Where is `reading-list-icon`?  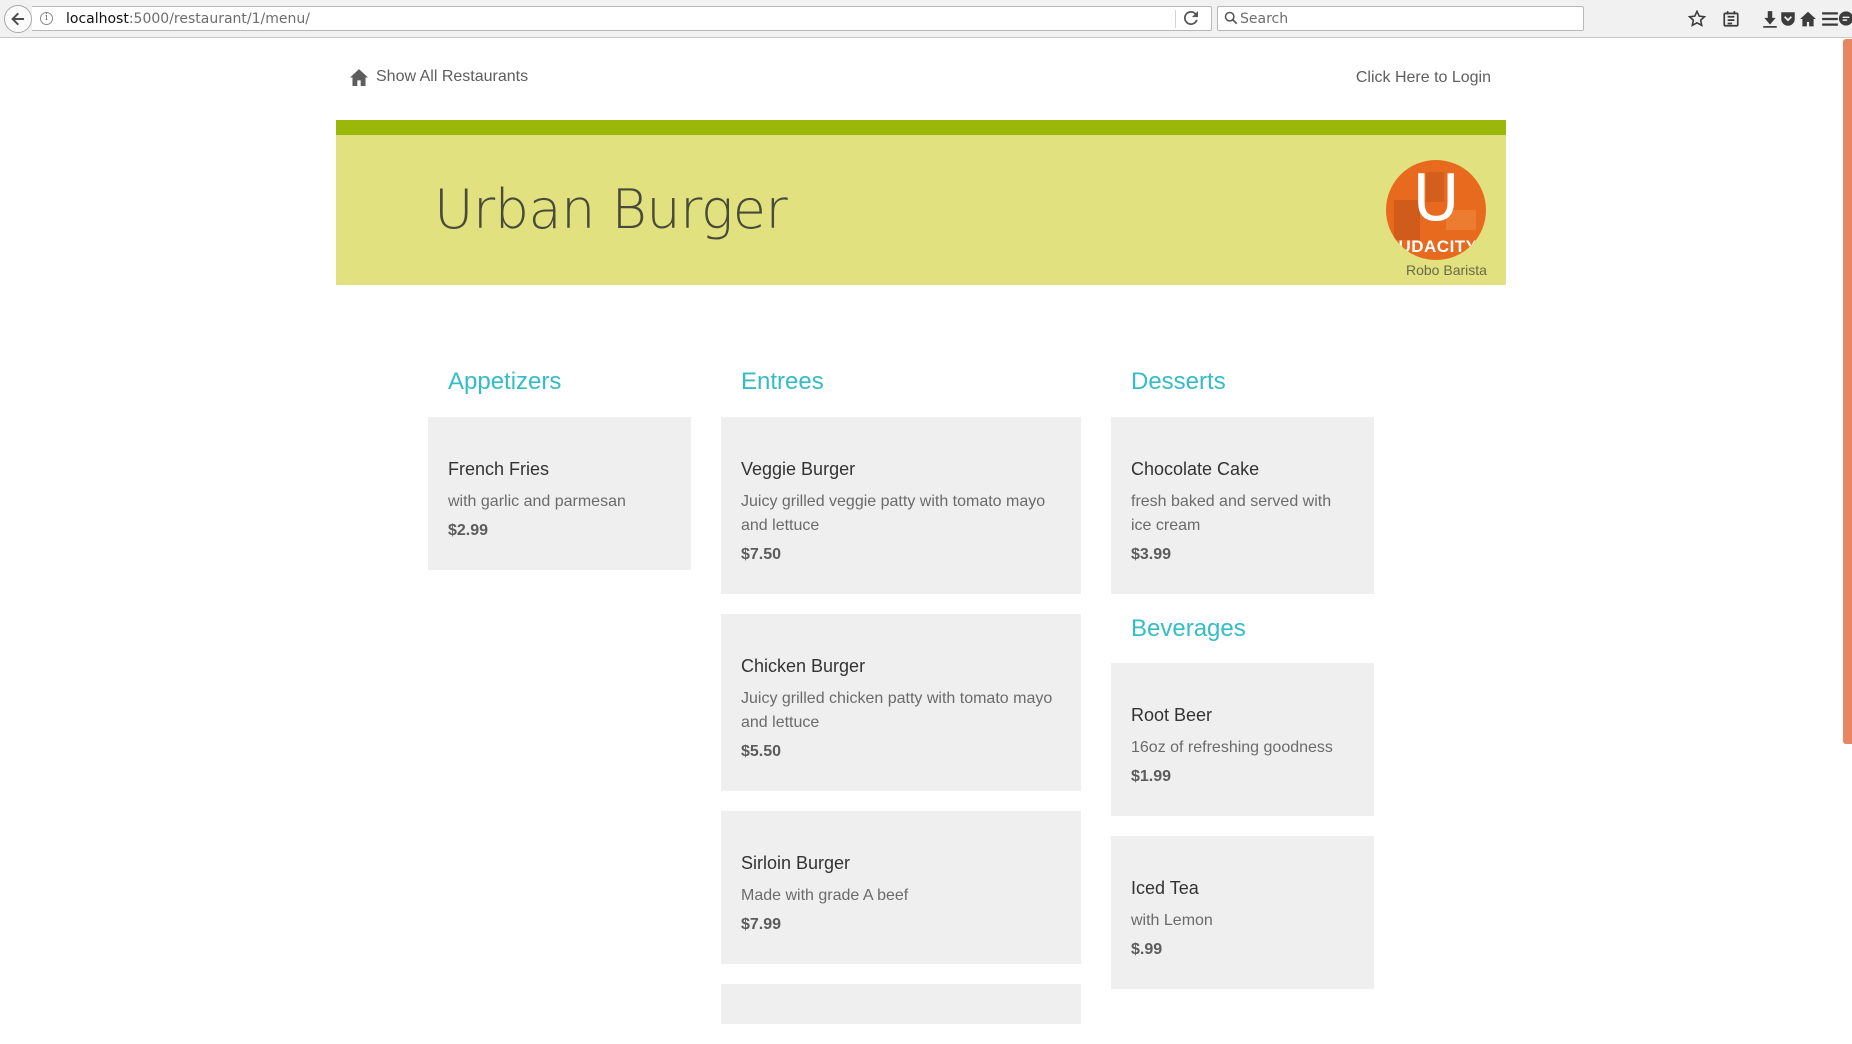 reading-list-icon is located at coordinates (1731, 19).